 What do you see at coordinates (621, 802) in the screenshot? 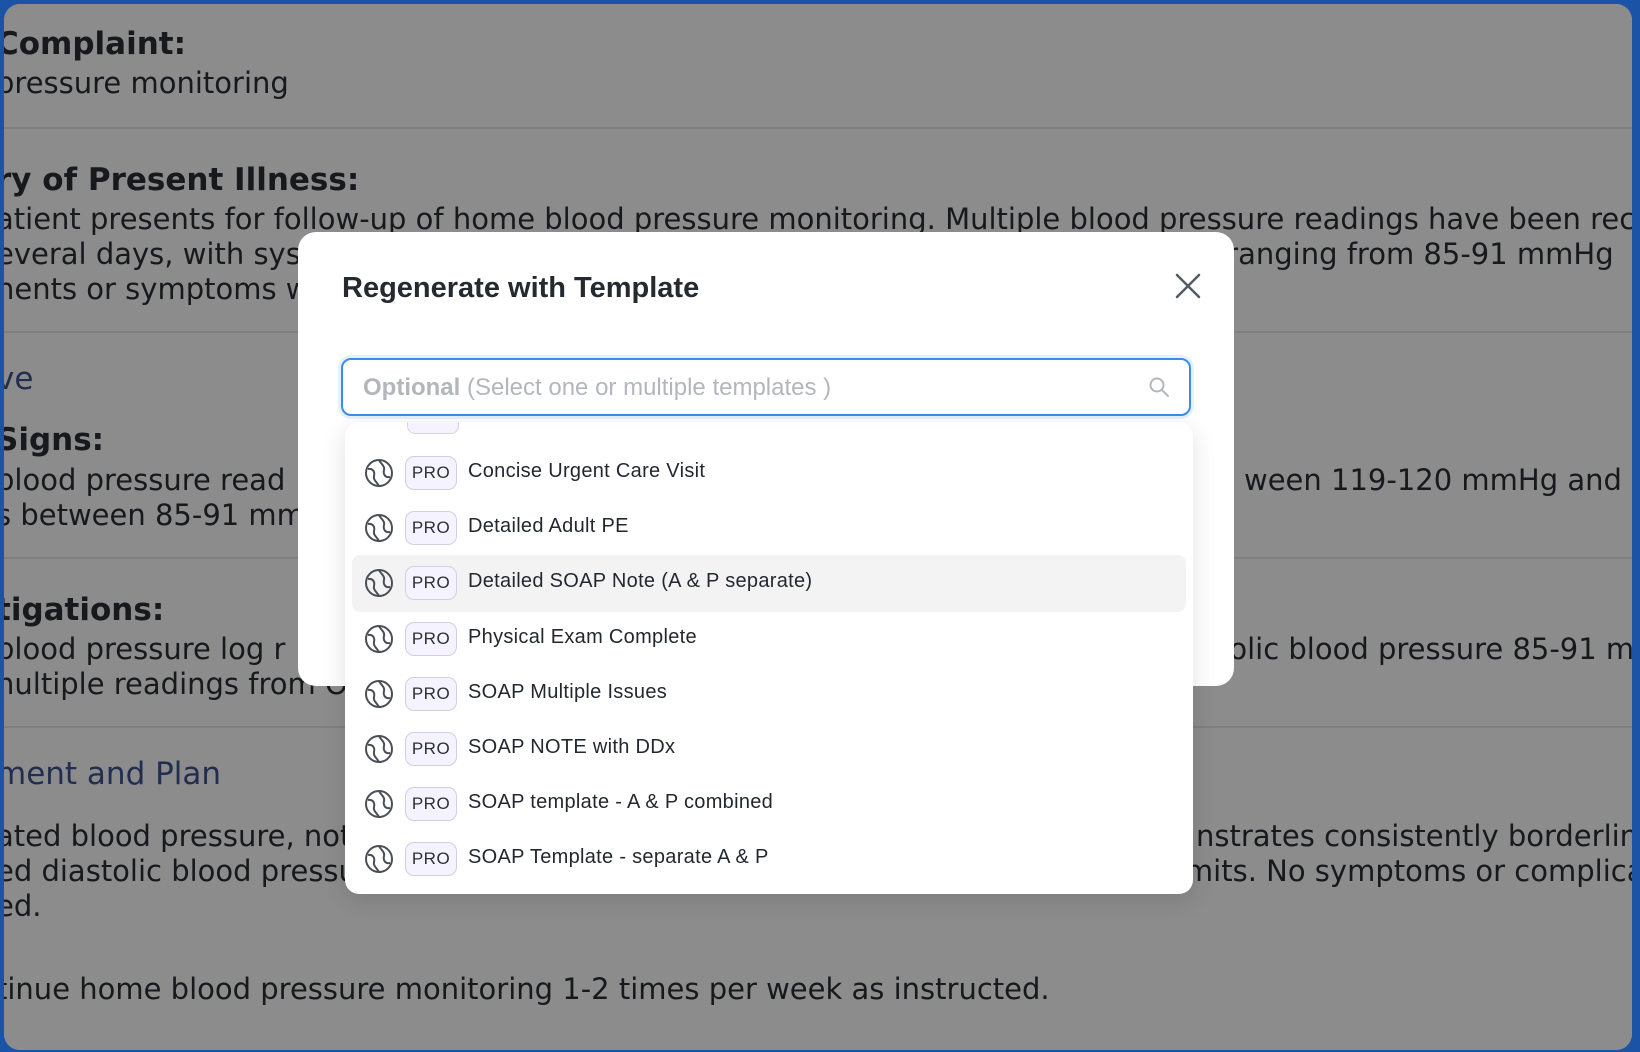
I see `template-option-label: SOAP template - A & P combined` at bounding box center [621, 802].